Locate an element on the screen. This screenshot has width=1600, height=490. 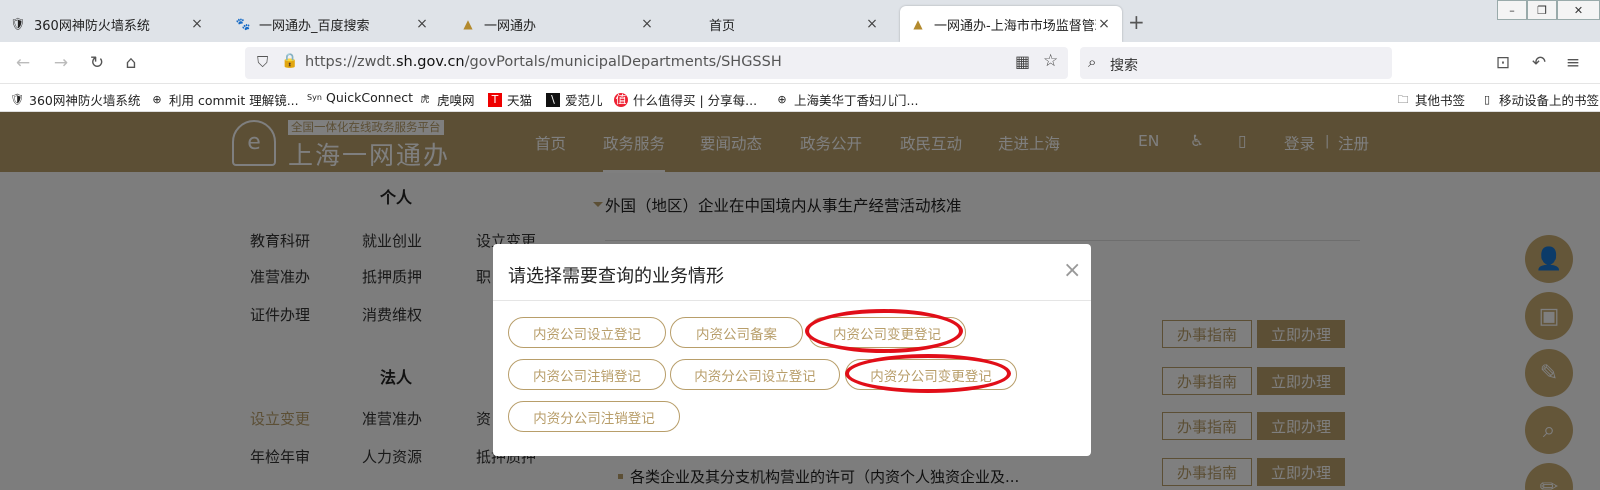
synology-icon: Syn is located at coordinates (314, 97).